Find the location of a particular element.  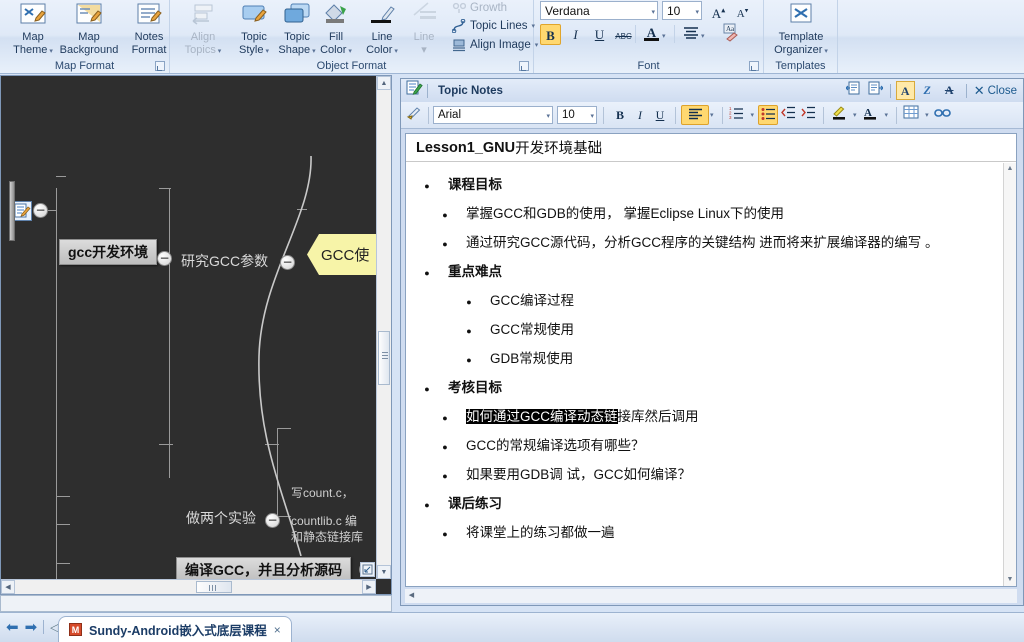

topic-lines-button: Topic Lines ▾ is located at coordinates (493, 26).